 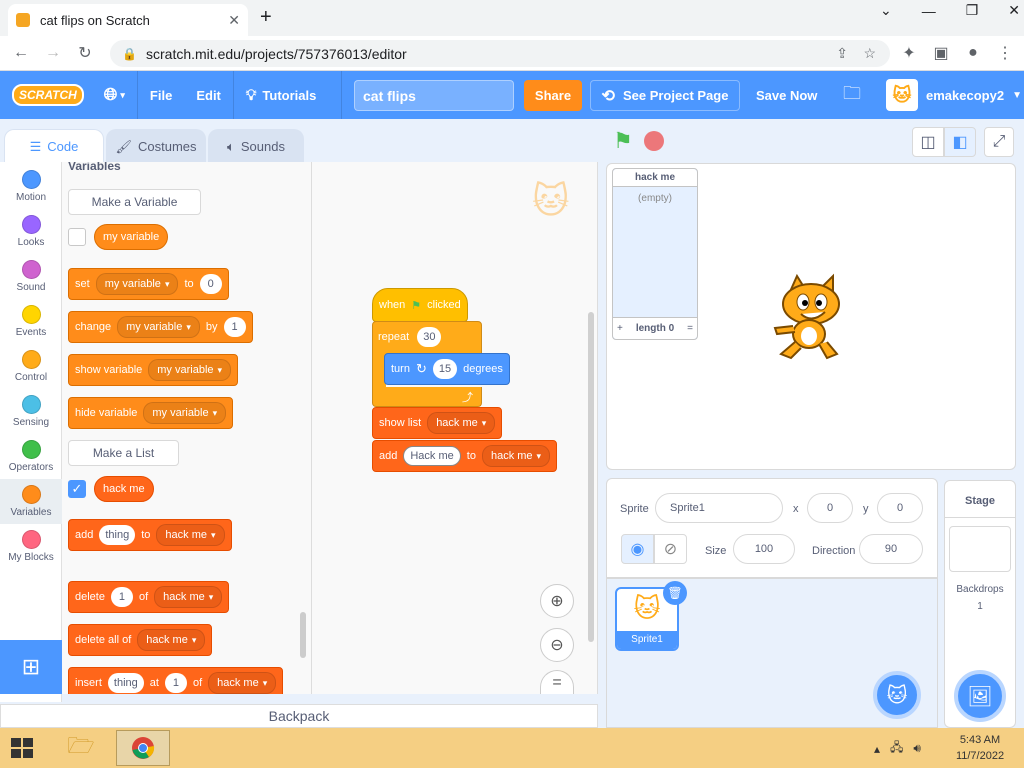 I want to click on add-extension-button: ⊞, so click(x=31, y=667).